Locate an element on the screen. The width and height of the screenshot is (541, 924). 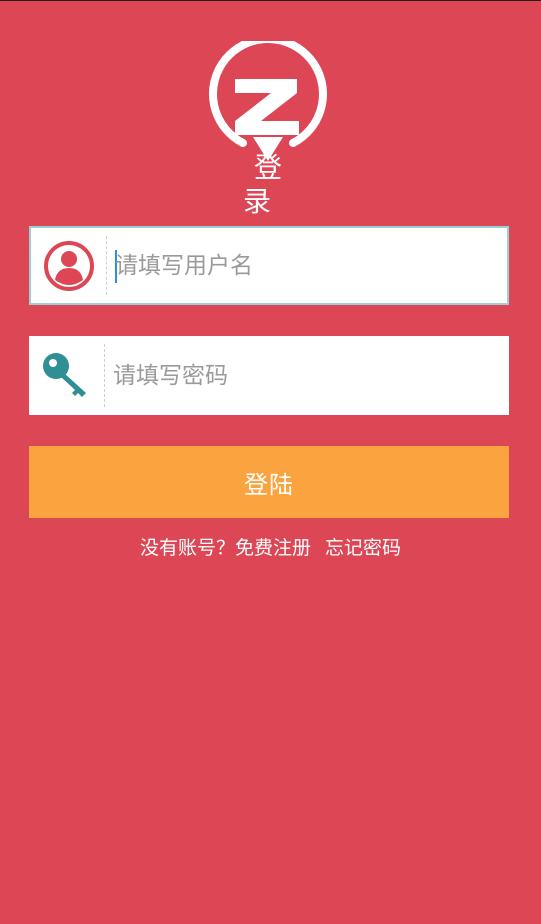
password-field is located at coordinates (269, 375).